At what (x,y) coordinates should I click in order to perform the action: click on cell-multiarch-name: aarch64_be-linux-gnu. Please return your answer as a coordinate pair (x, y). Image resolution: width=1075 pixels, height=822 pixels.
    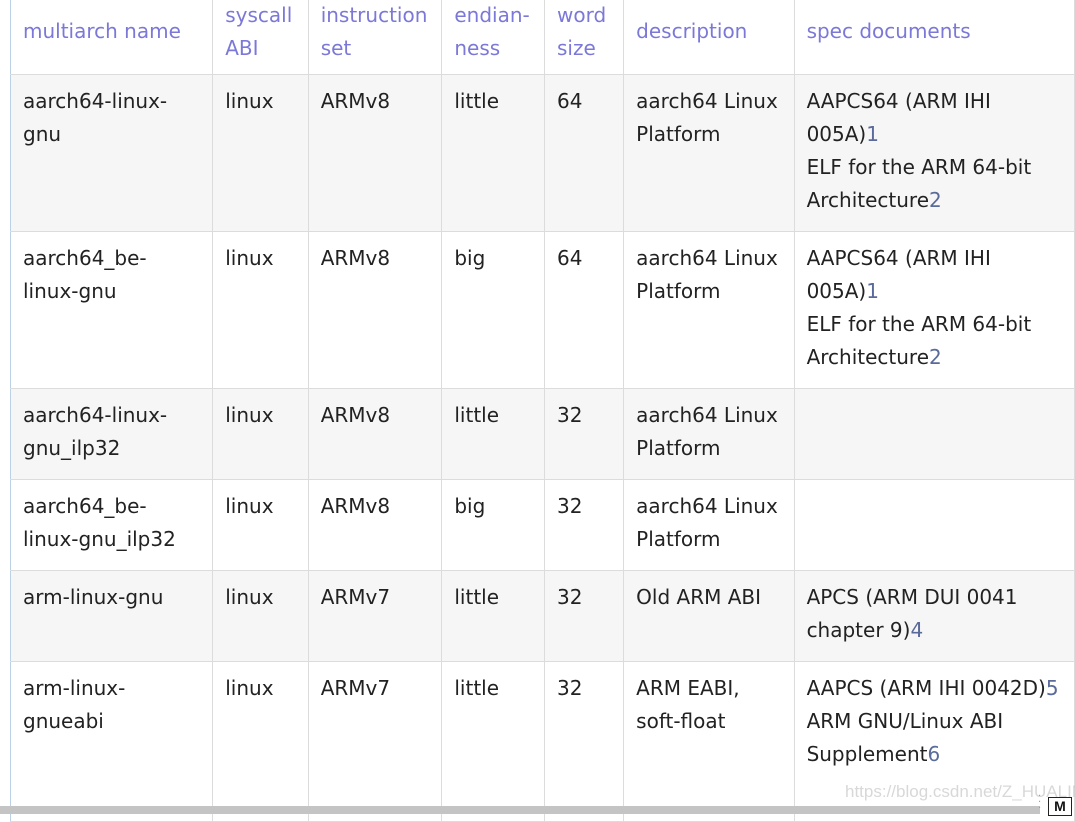
    Looking at the image, I should click on (111, 310).